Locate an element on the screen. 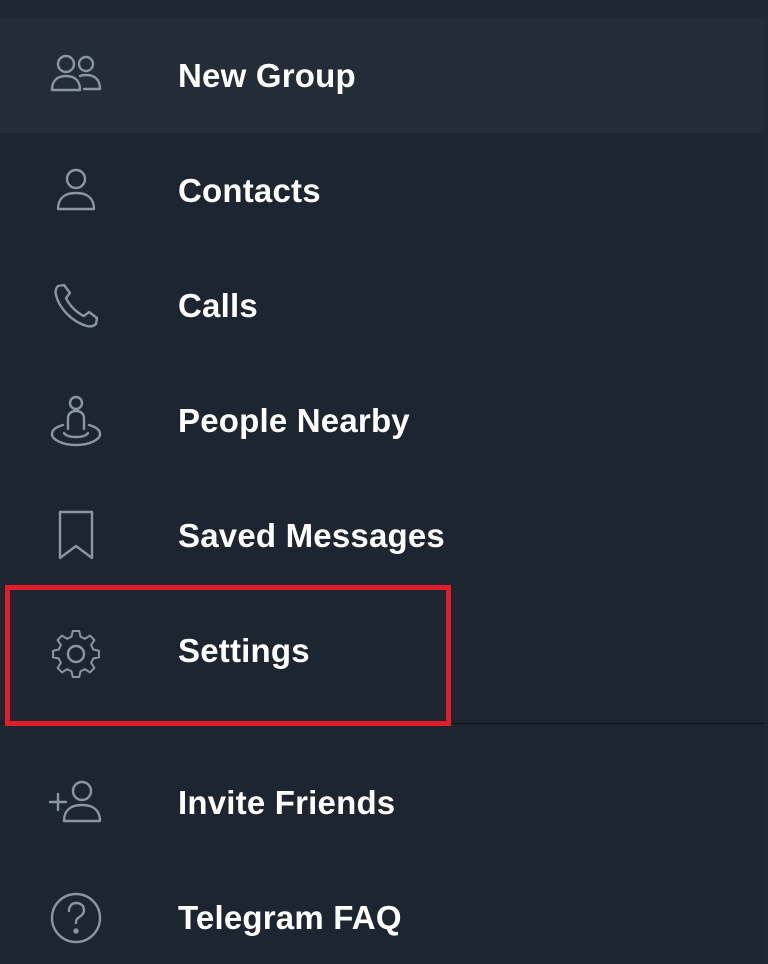  menu-item-telegram-faq: Telegram FAQ is located at coordinates (382, 912).